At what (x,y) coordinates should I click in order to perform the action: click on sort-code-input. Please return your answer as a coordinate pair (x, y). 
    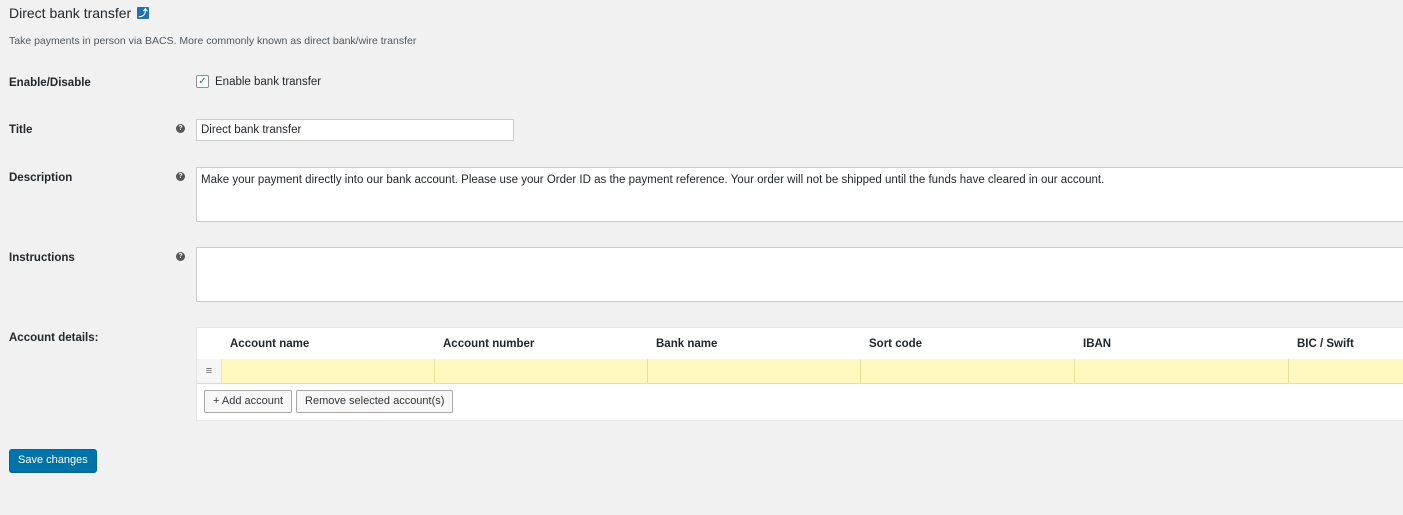
    Looking at the image, I should click on (968, 371).